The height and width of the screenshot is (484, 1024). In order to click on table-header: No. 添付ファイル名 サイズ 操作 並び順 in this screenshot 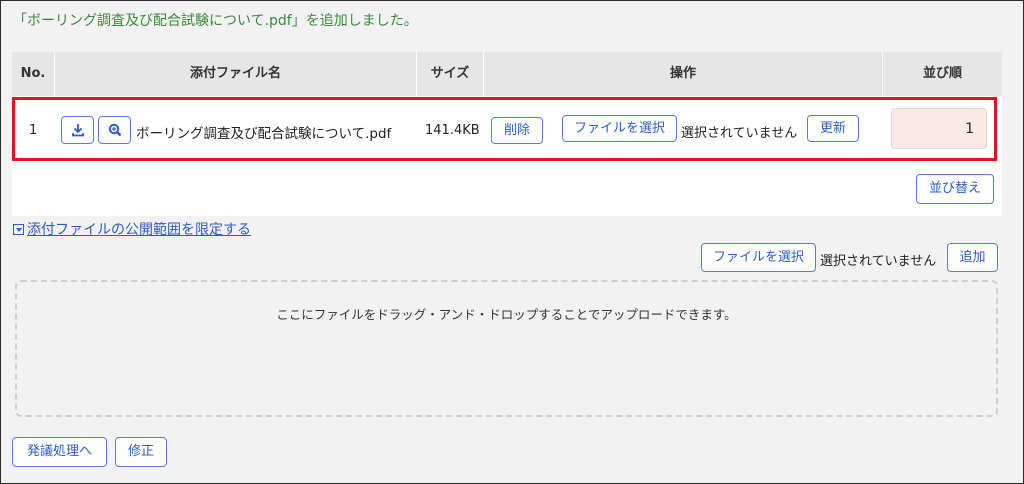, I will do `click(507, 74)`.